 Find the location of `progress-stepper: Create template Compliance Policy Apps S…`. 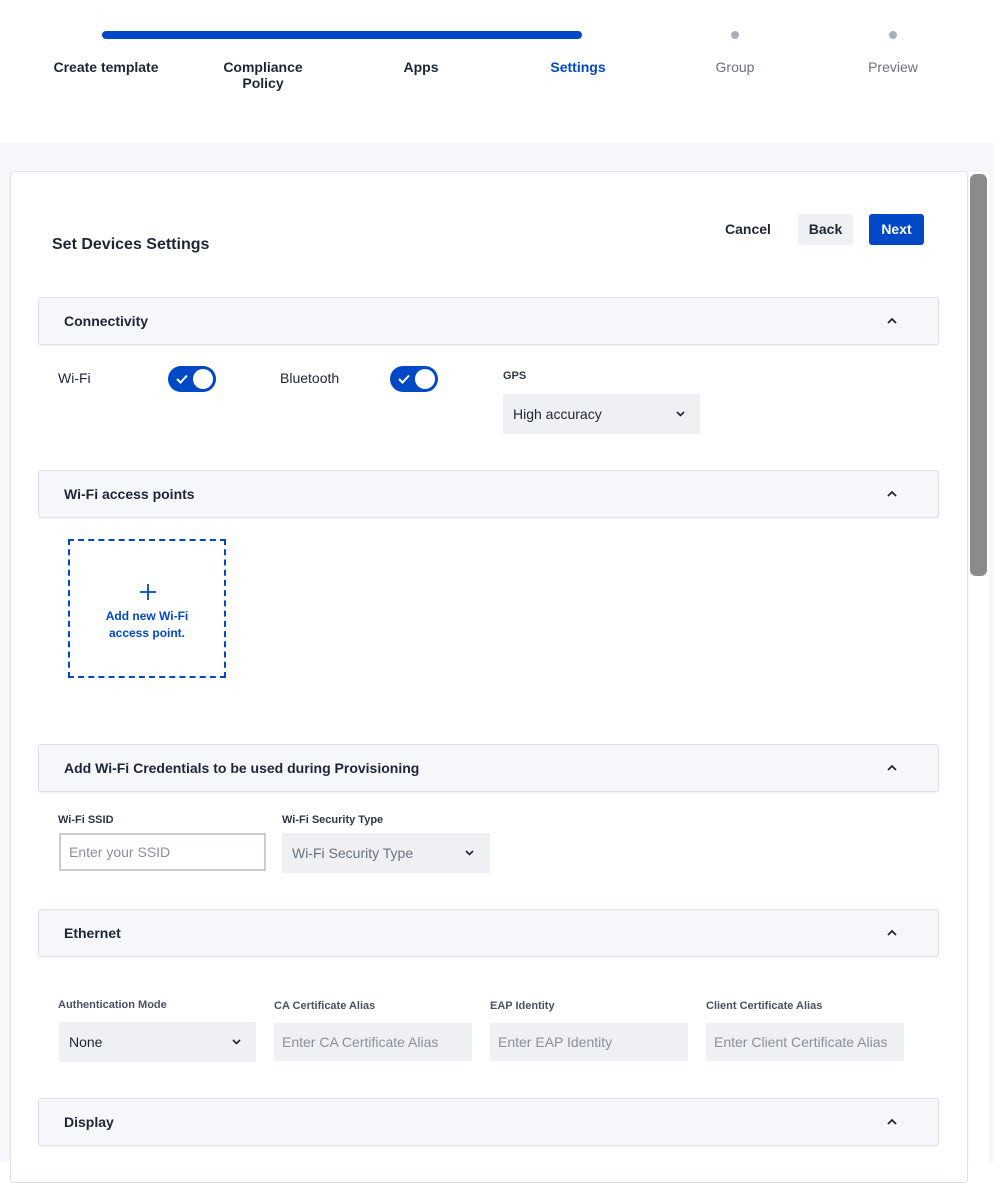

progress-stepper: Create template Compliance Policy Apps S… is located at coordinates (497, 71).